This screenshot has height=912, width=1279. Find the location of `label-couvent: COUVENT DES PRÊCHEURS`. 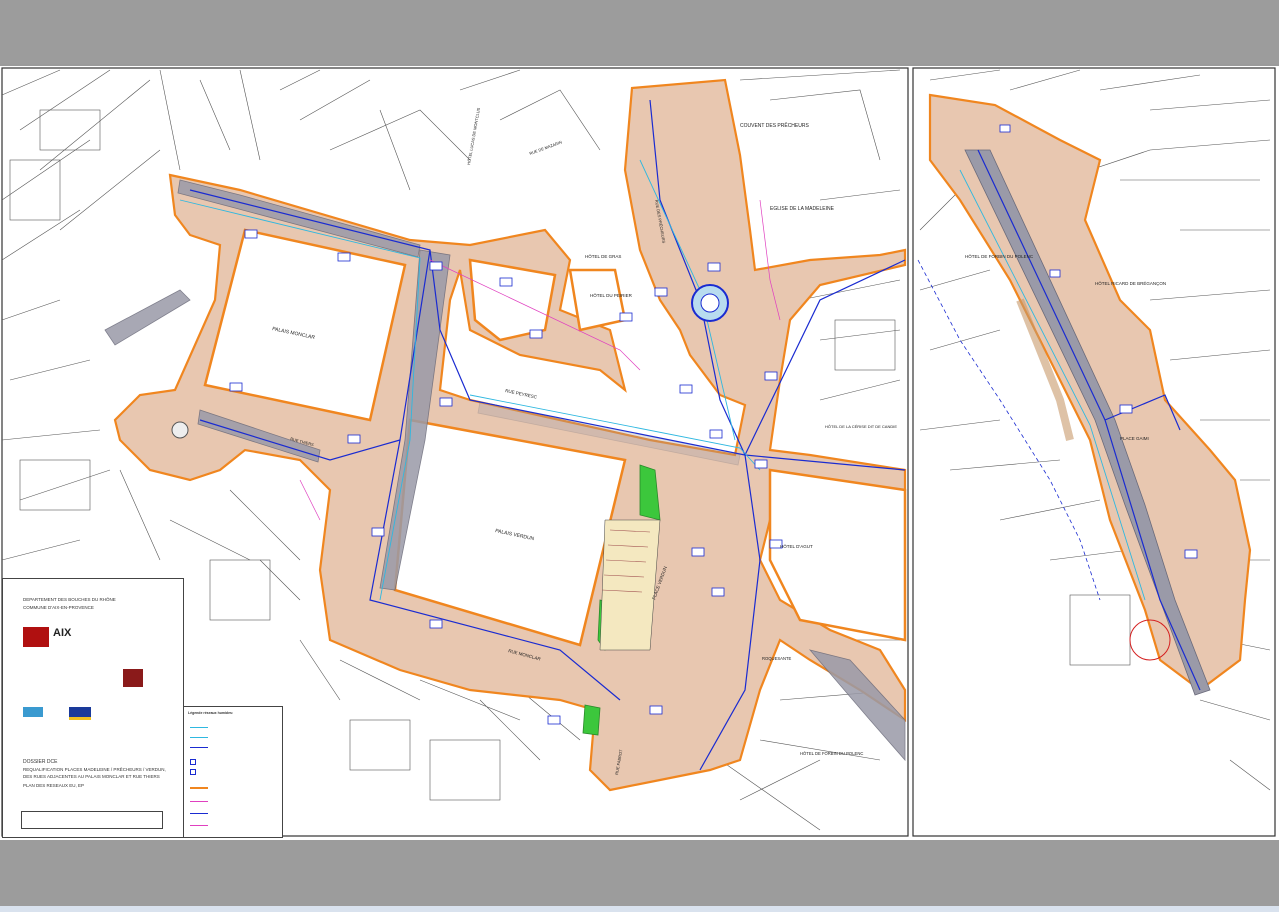

label-couvent: COUVENT DES PRÊCHEURS is located at coordinates (774, 125).